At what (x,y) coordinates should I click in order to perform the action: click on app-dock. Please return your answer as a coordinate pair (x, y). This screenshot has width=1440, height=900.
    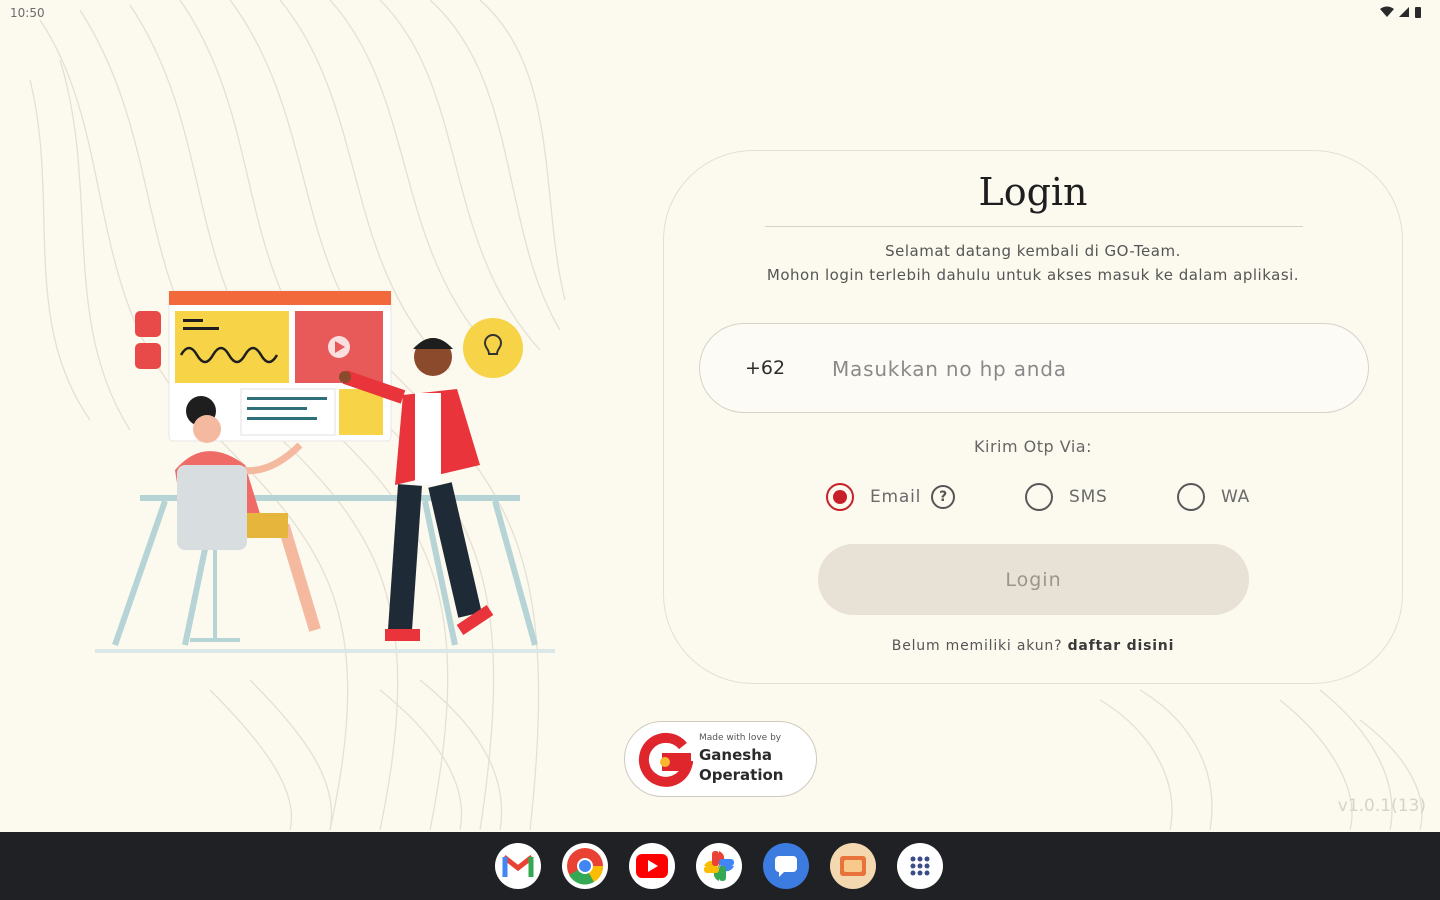
    Looking at the image, I should click on (719, 866).